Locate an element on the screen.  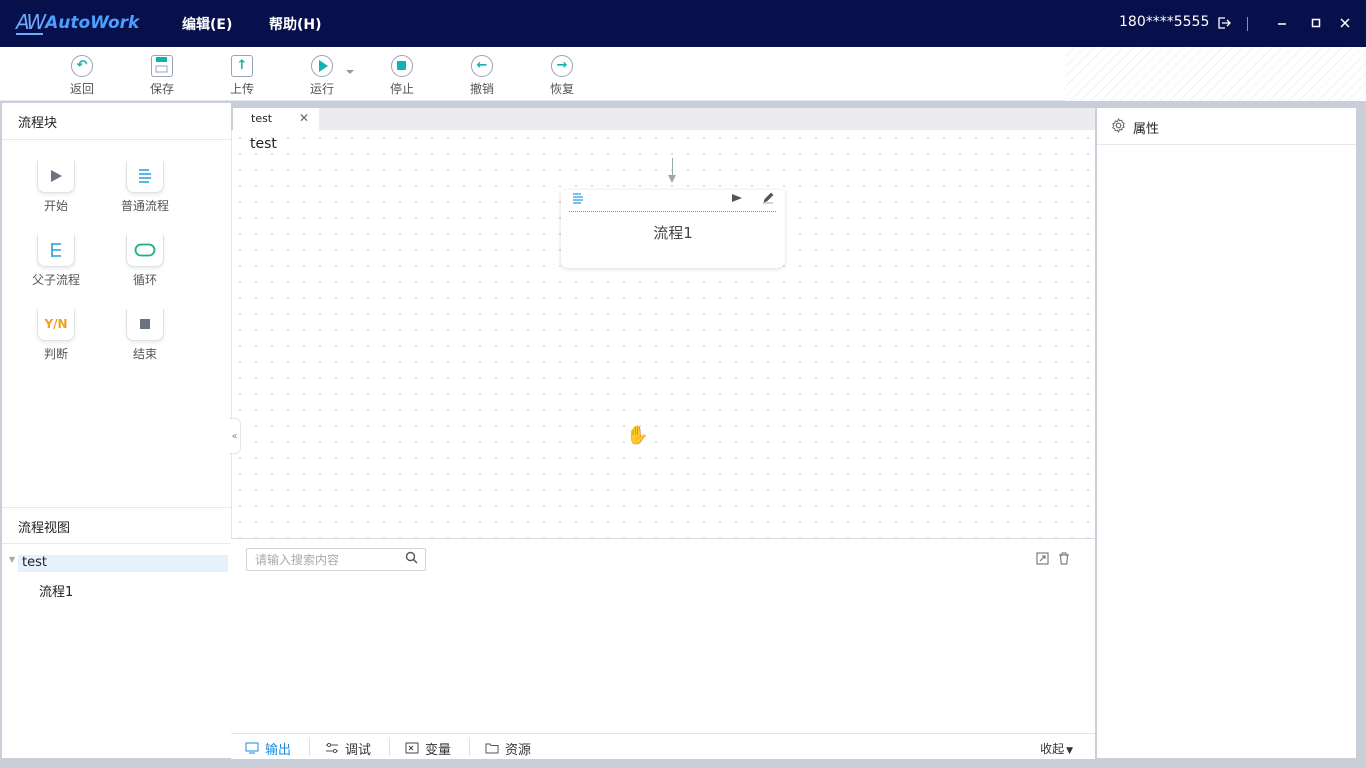
flow-view-title: 流程视图 is located at coordinates (116, 525).